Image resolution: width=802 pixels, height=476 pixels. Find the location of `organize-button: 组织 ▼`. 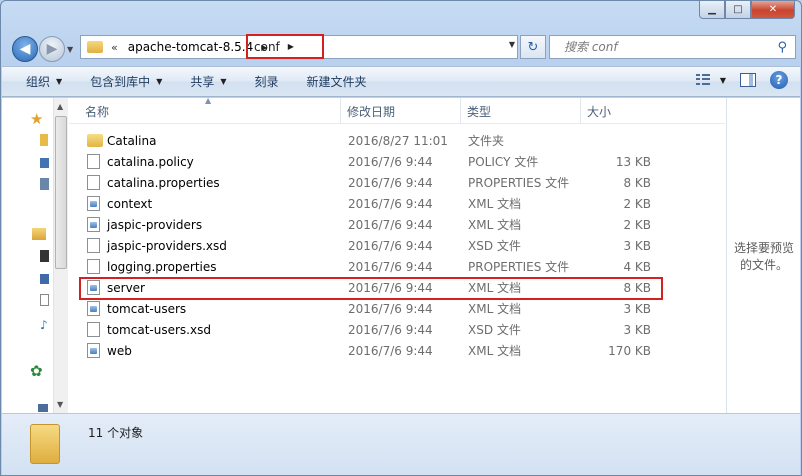

organize-button: 组织 ▼ is located at coordinates (44, 82).